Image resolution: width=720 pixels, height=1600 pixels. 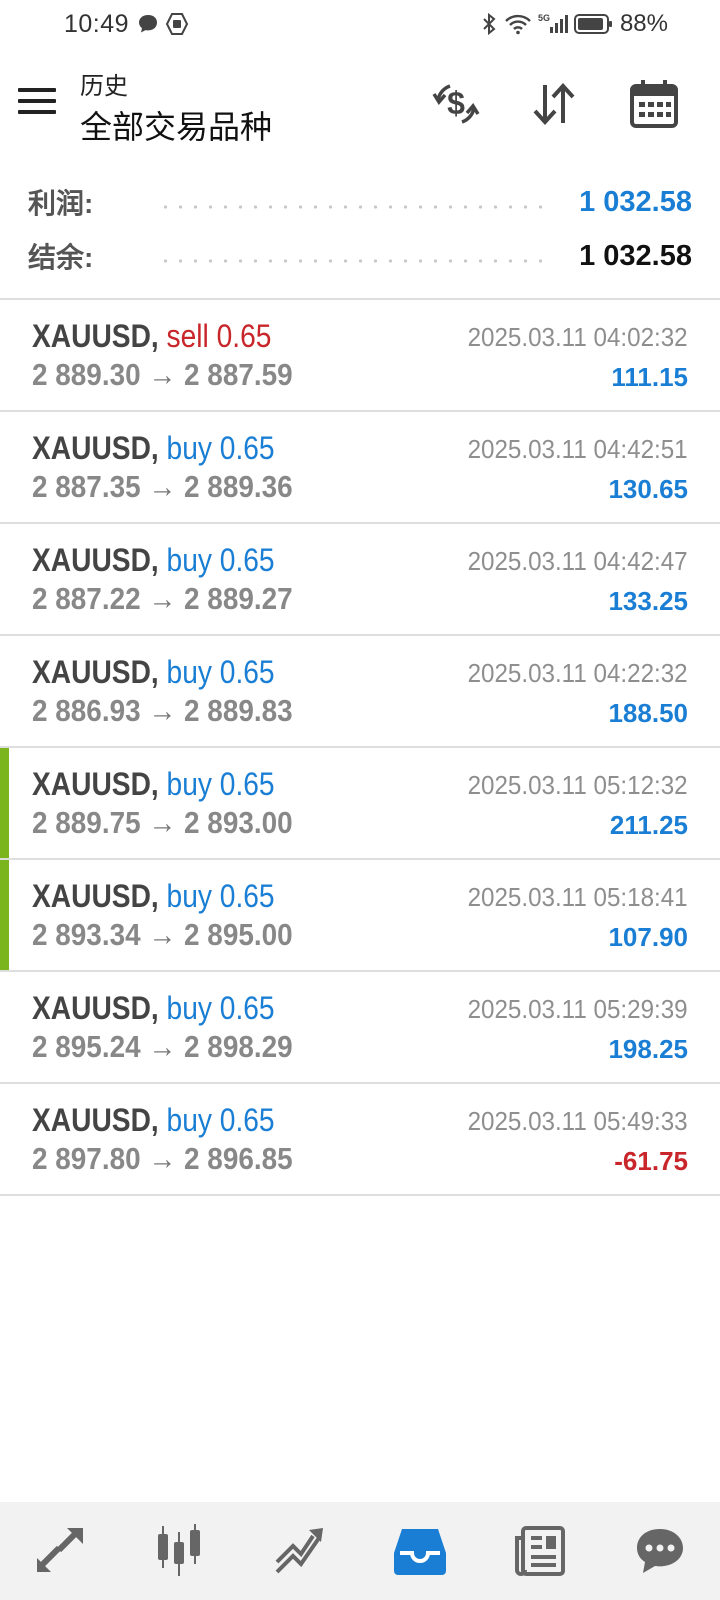 What do you see at coordinates (489, 24) in the screenshot?
I see `bluetooth-icon` at bounding box center [489, 24].